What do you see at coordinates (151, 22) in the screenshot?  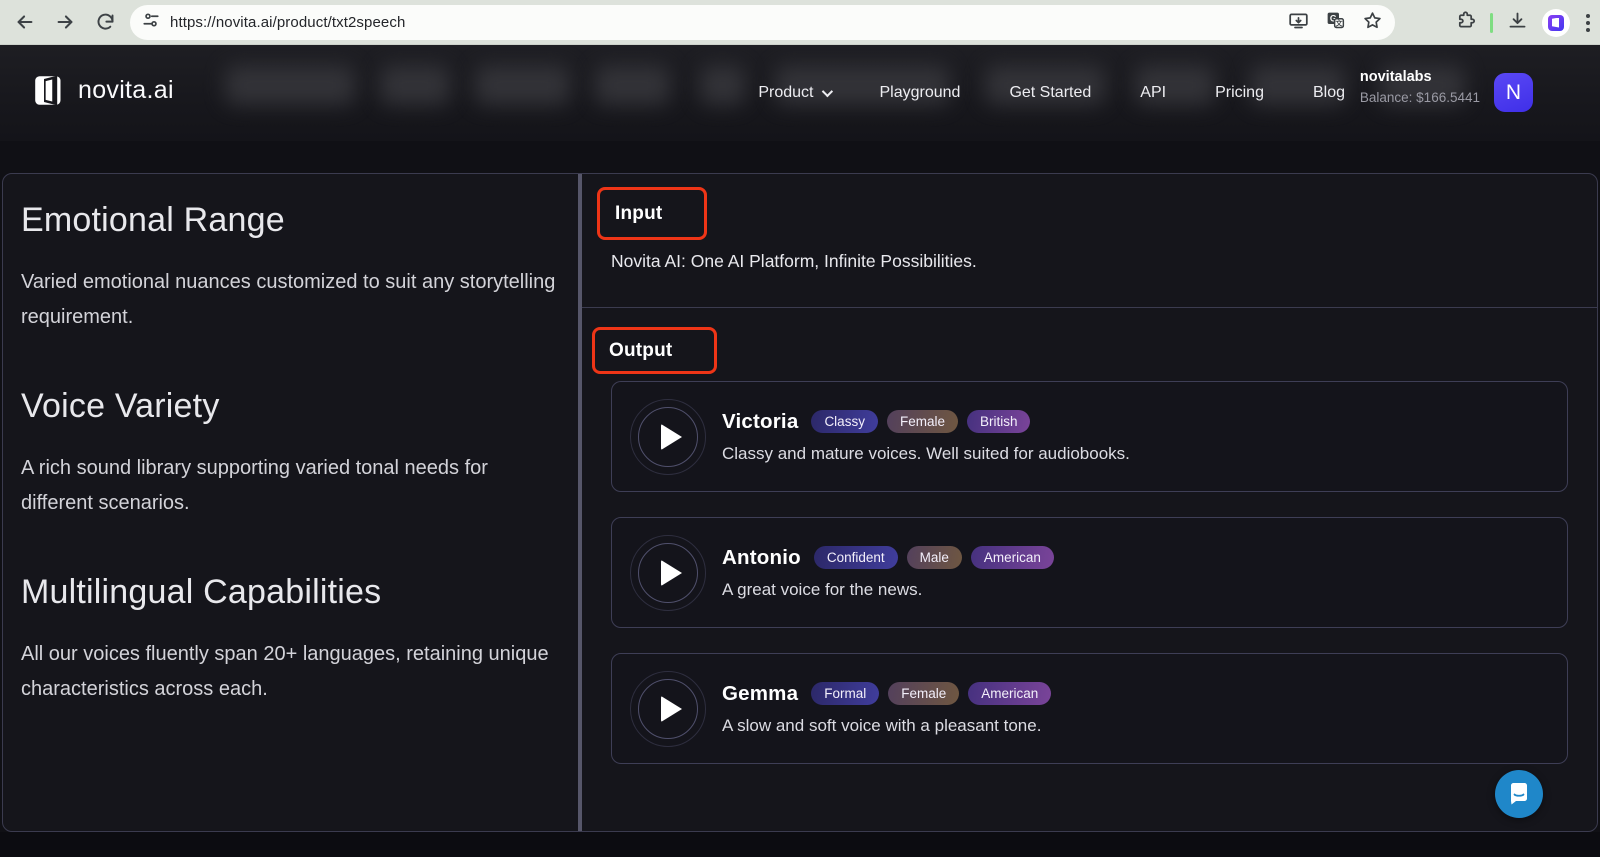 I see `site-info-icon` at bounding box center [151, 22].